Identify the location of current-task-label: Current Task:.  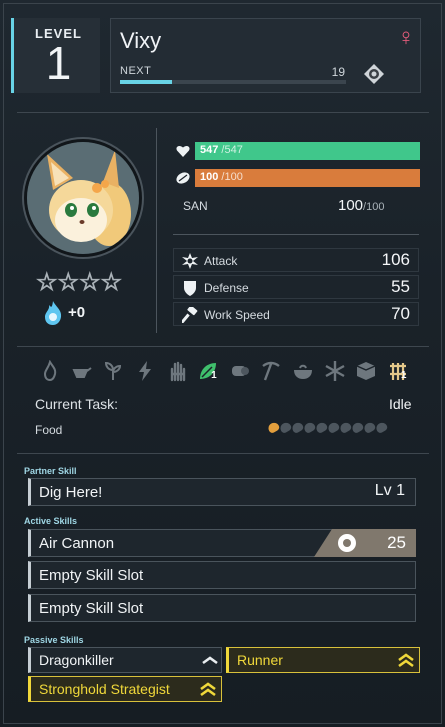
(76, 404).